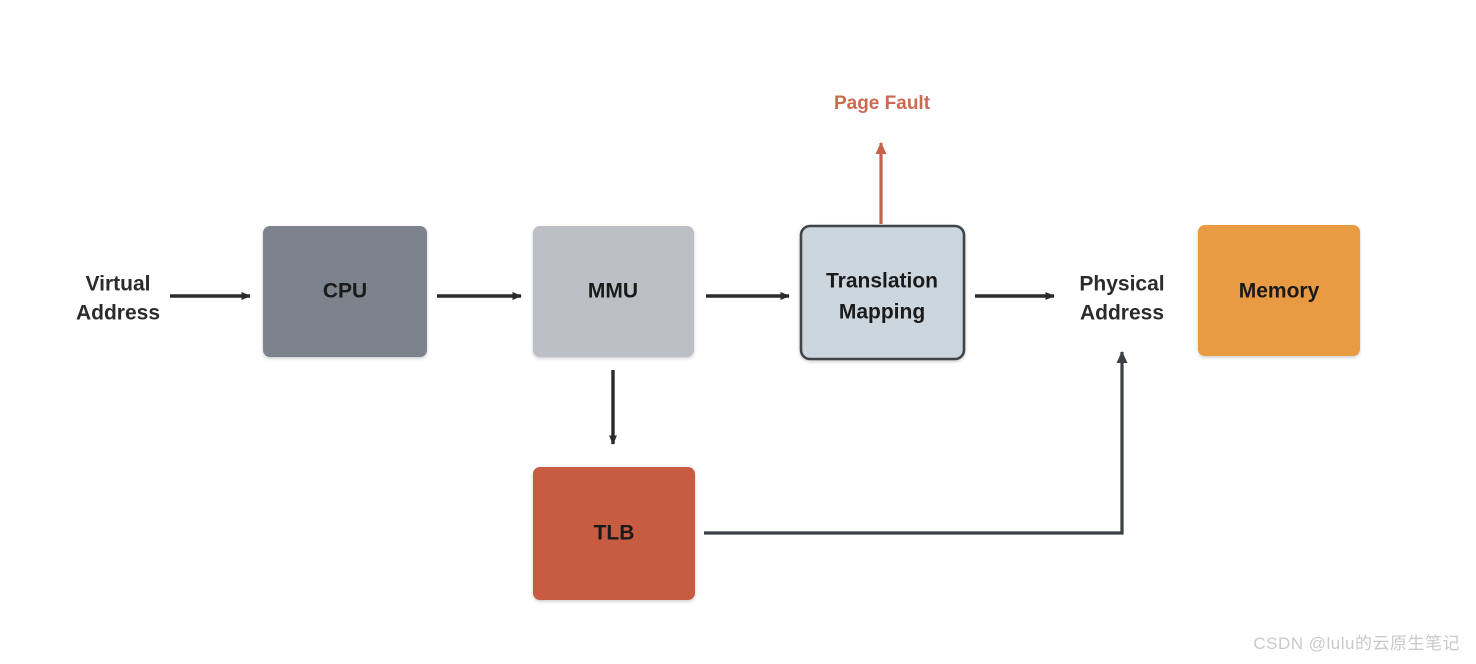  I want to click on label-virtual-address-line2: Address, so click(118, 313).